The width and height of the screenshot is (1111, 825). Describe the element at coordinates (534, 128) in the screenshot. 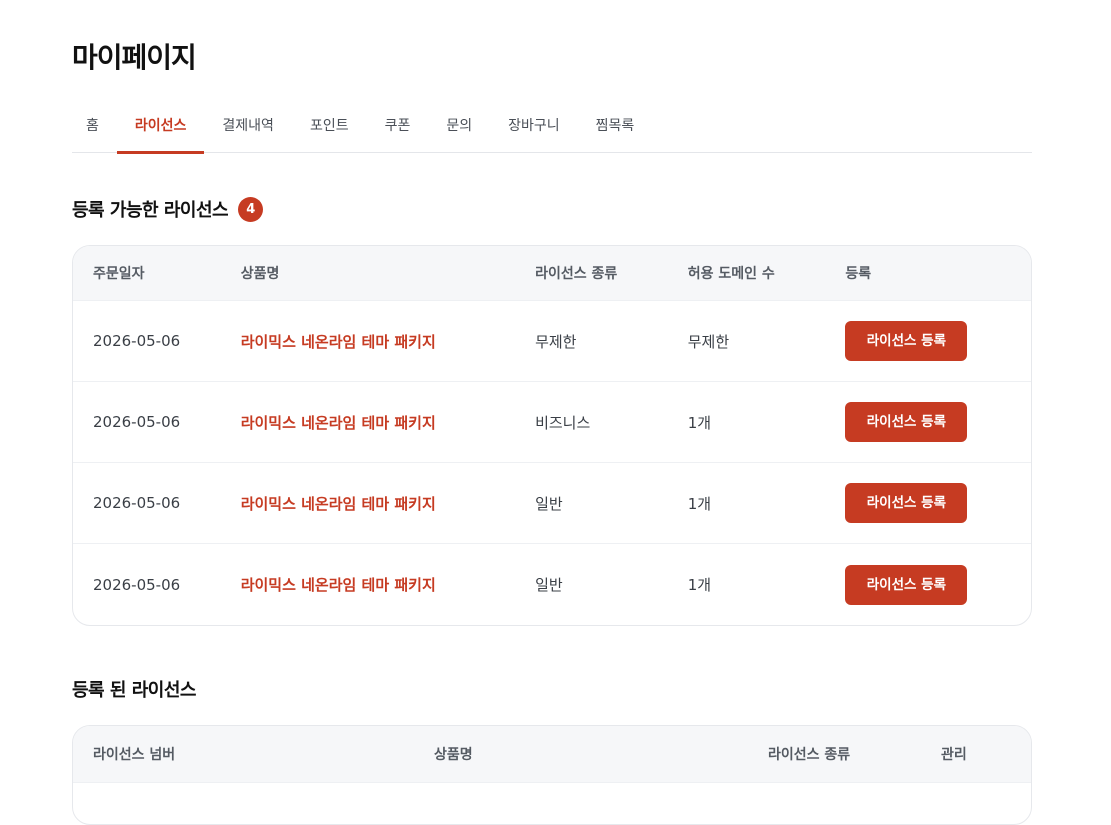

I see `tab-cart: 장바구니` at that location.